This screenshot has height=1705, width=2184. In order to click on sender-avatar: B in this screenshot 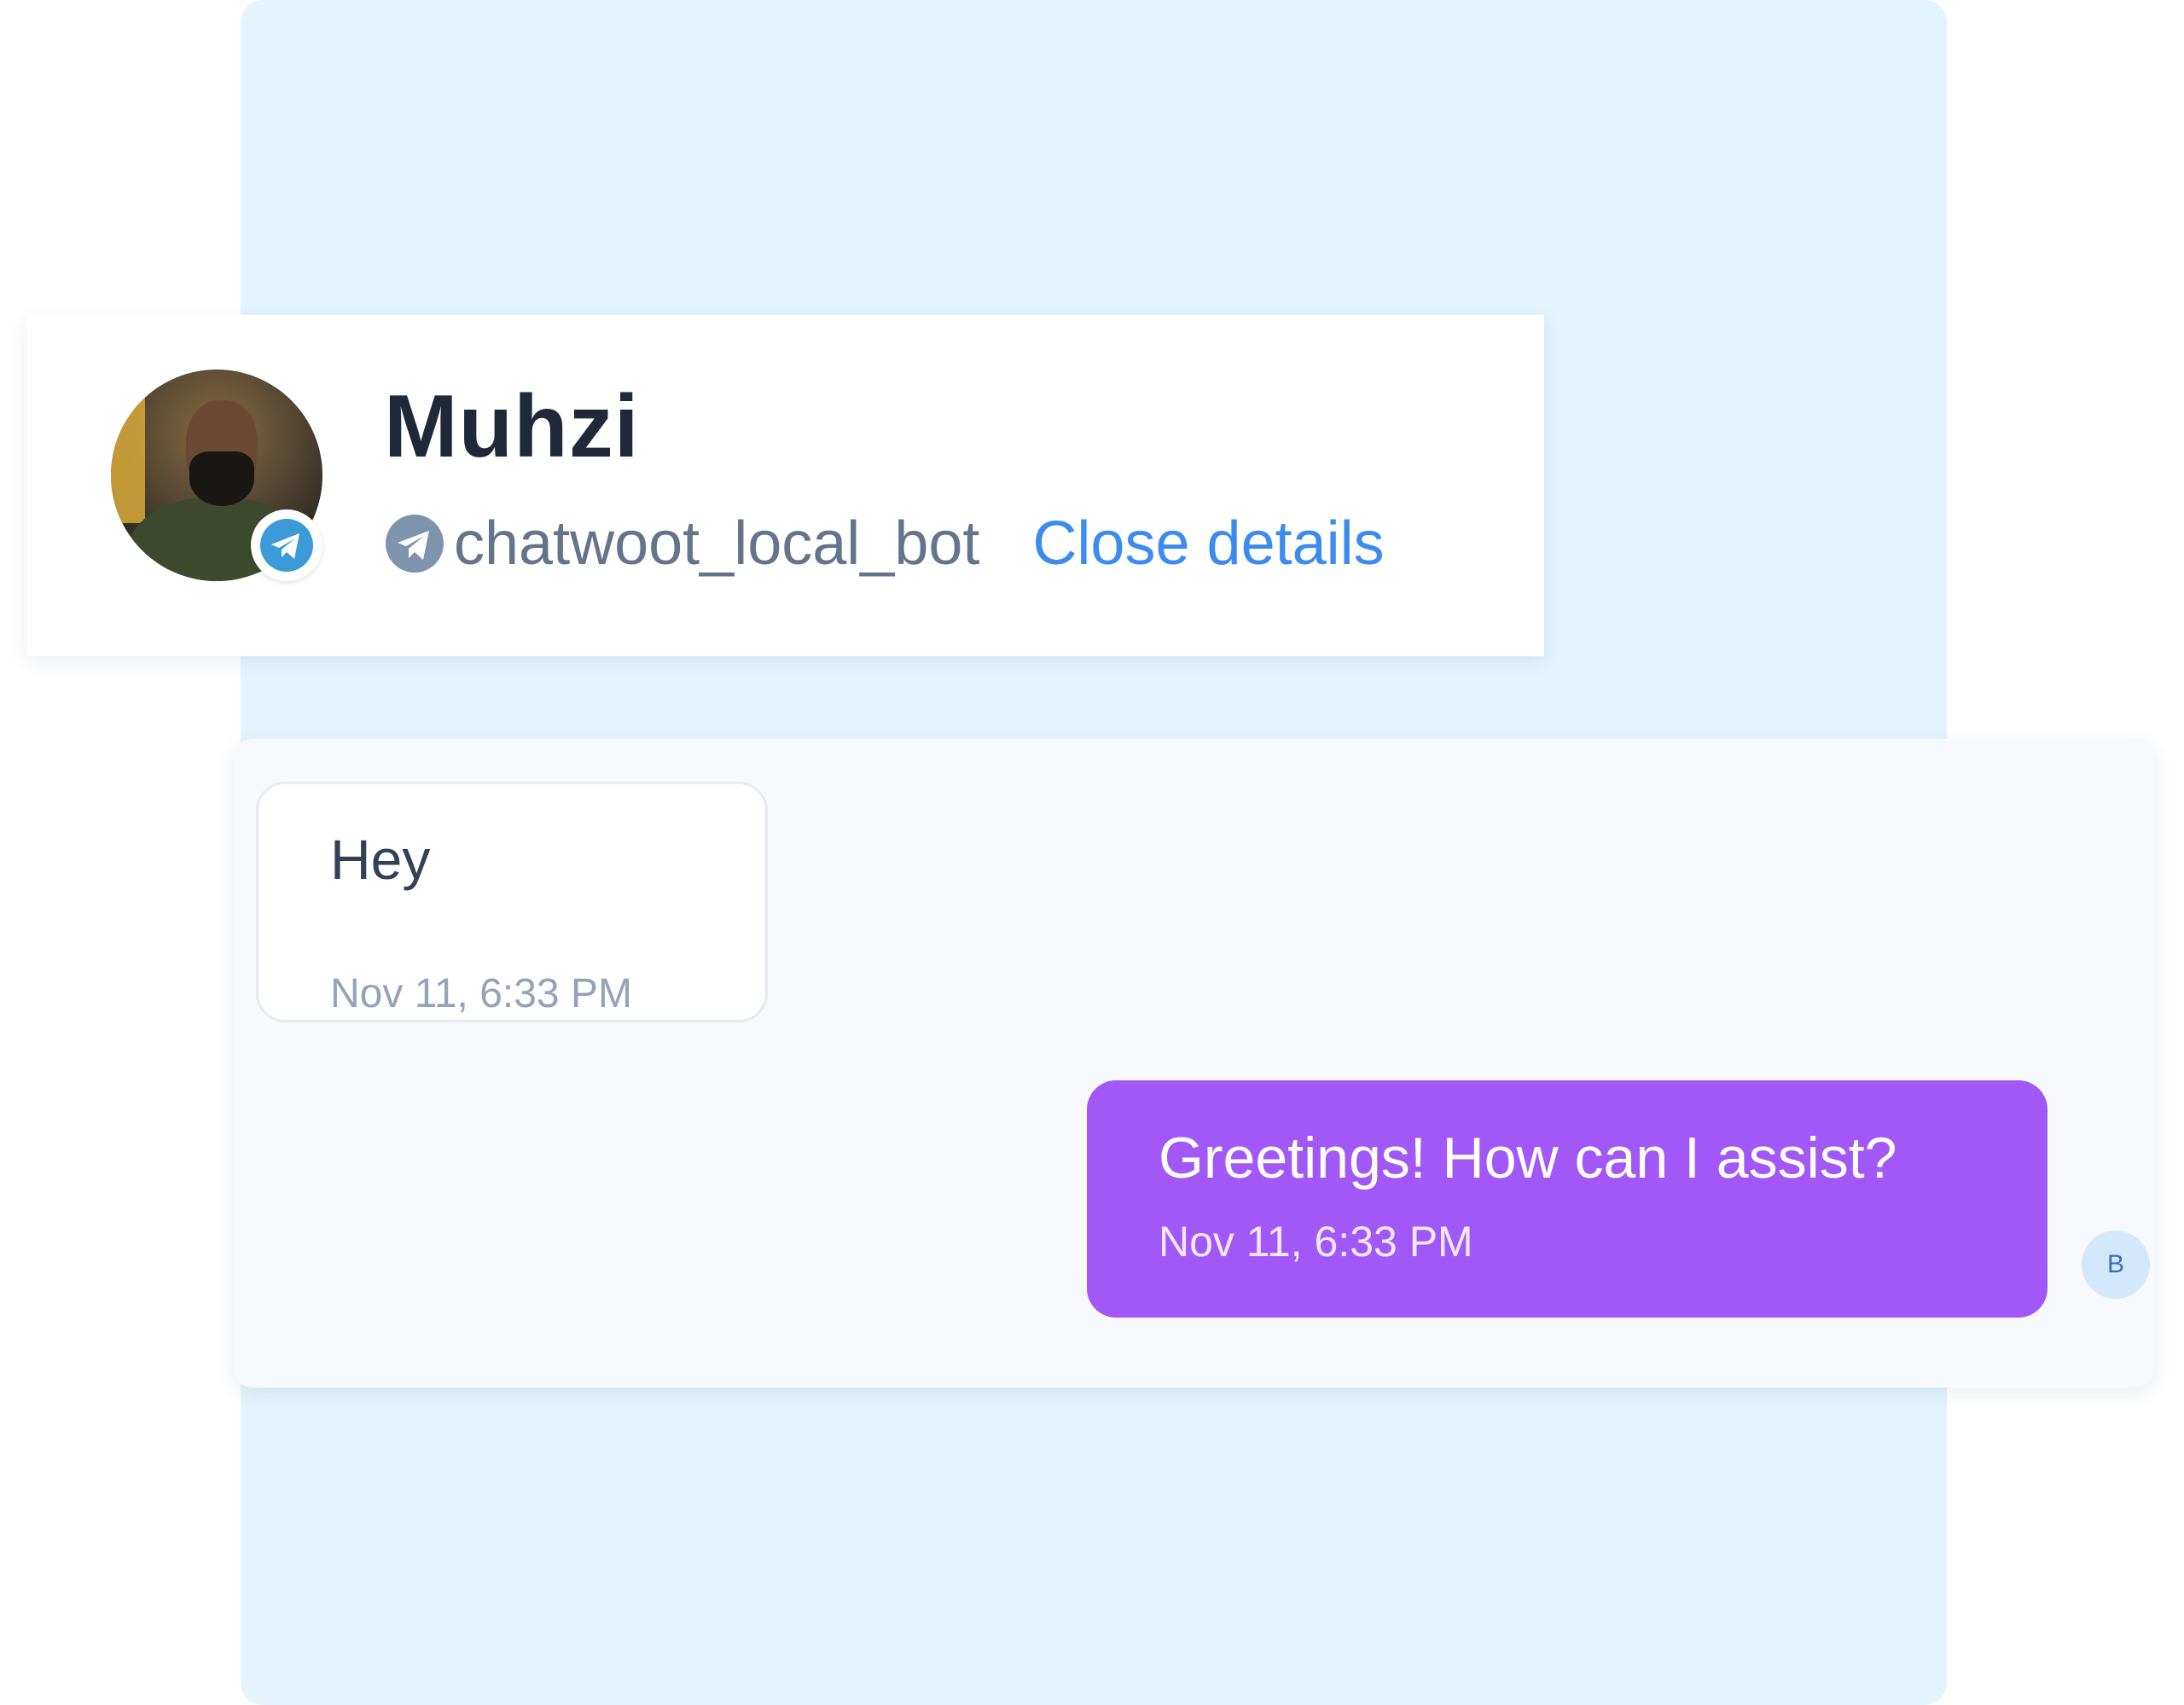, I will do `click(2116, 1265)`.